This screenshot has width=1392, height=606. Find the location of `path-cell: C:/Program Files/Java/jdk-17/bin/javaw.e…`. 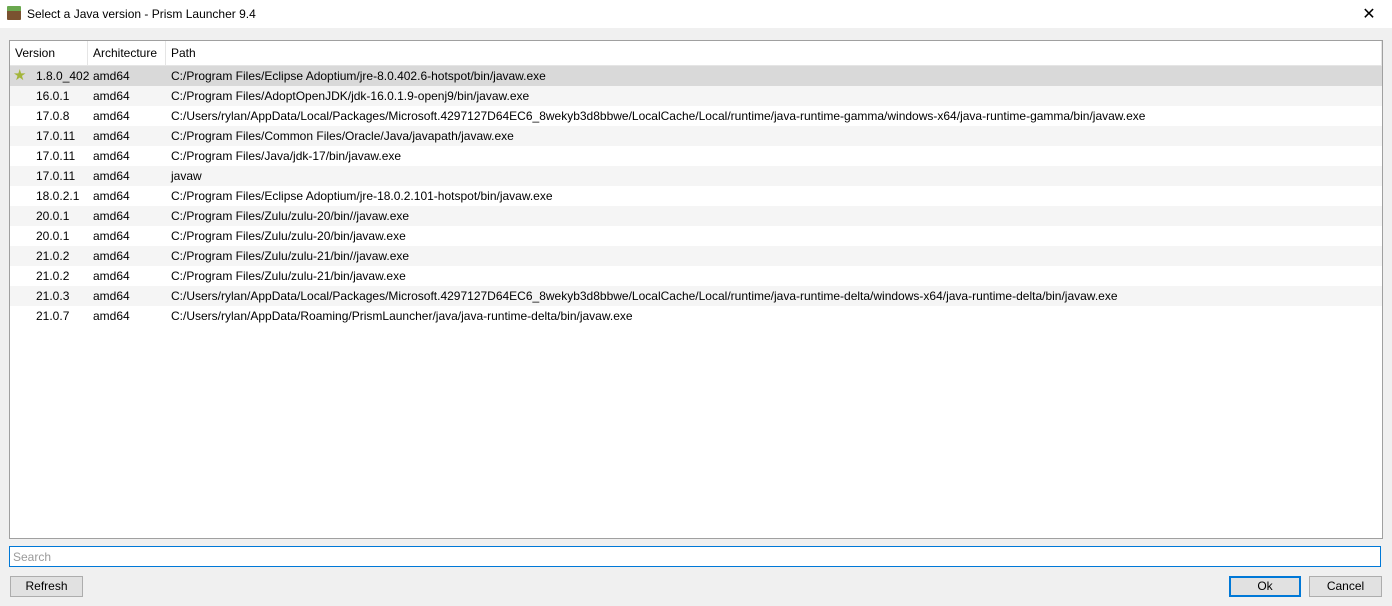

path-cell: C:/Program Files/Java/jdk-17/bin/javaw.e… is located at coordinates (286, 156).